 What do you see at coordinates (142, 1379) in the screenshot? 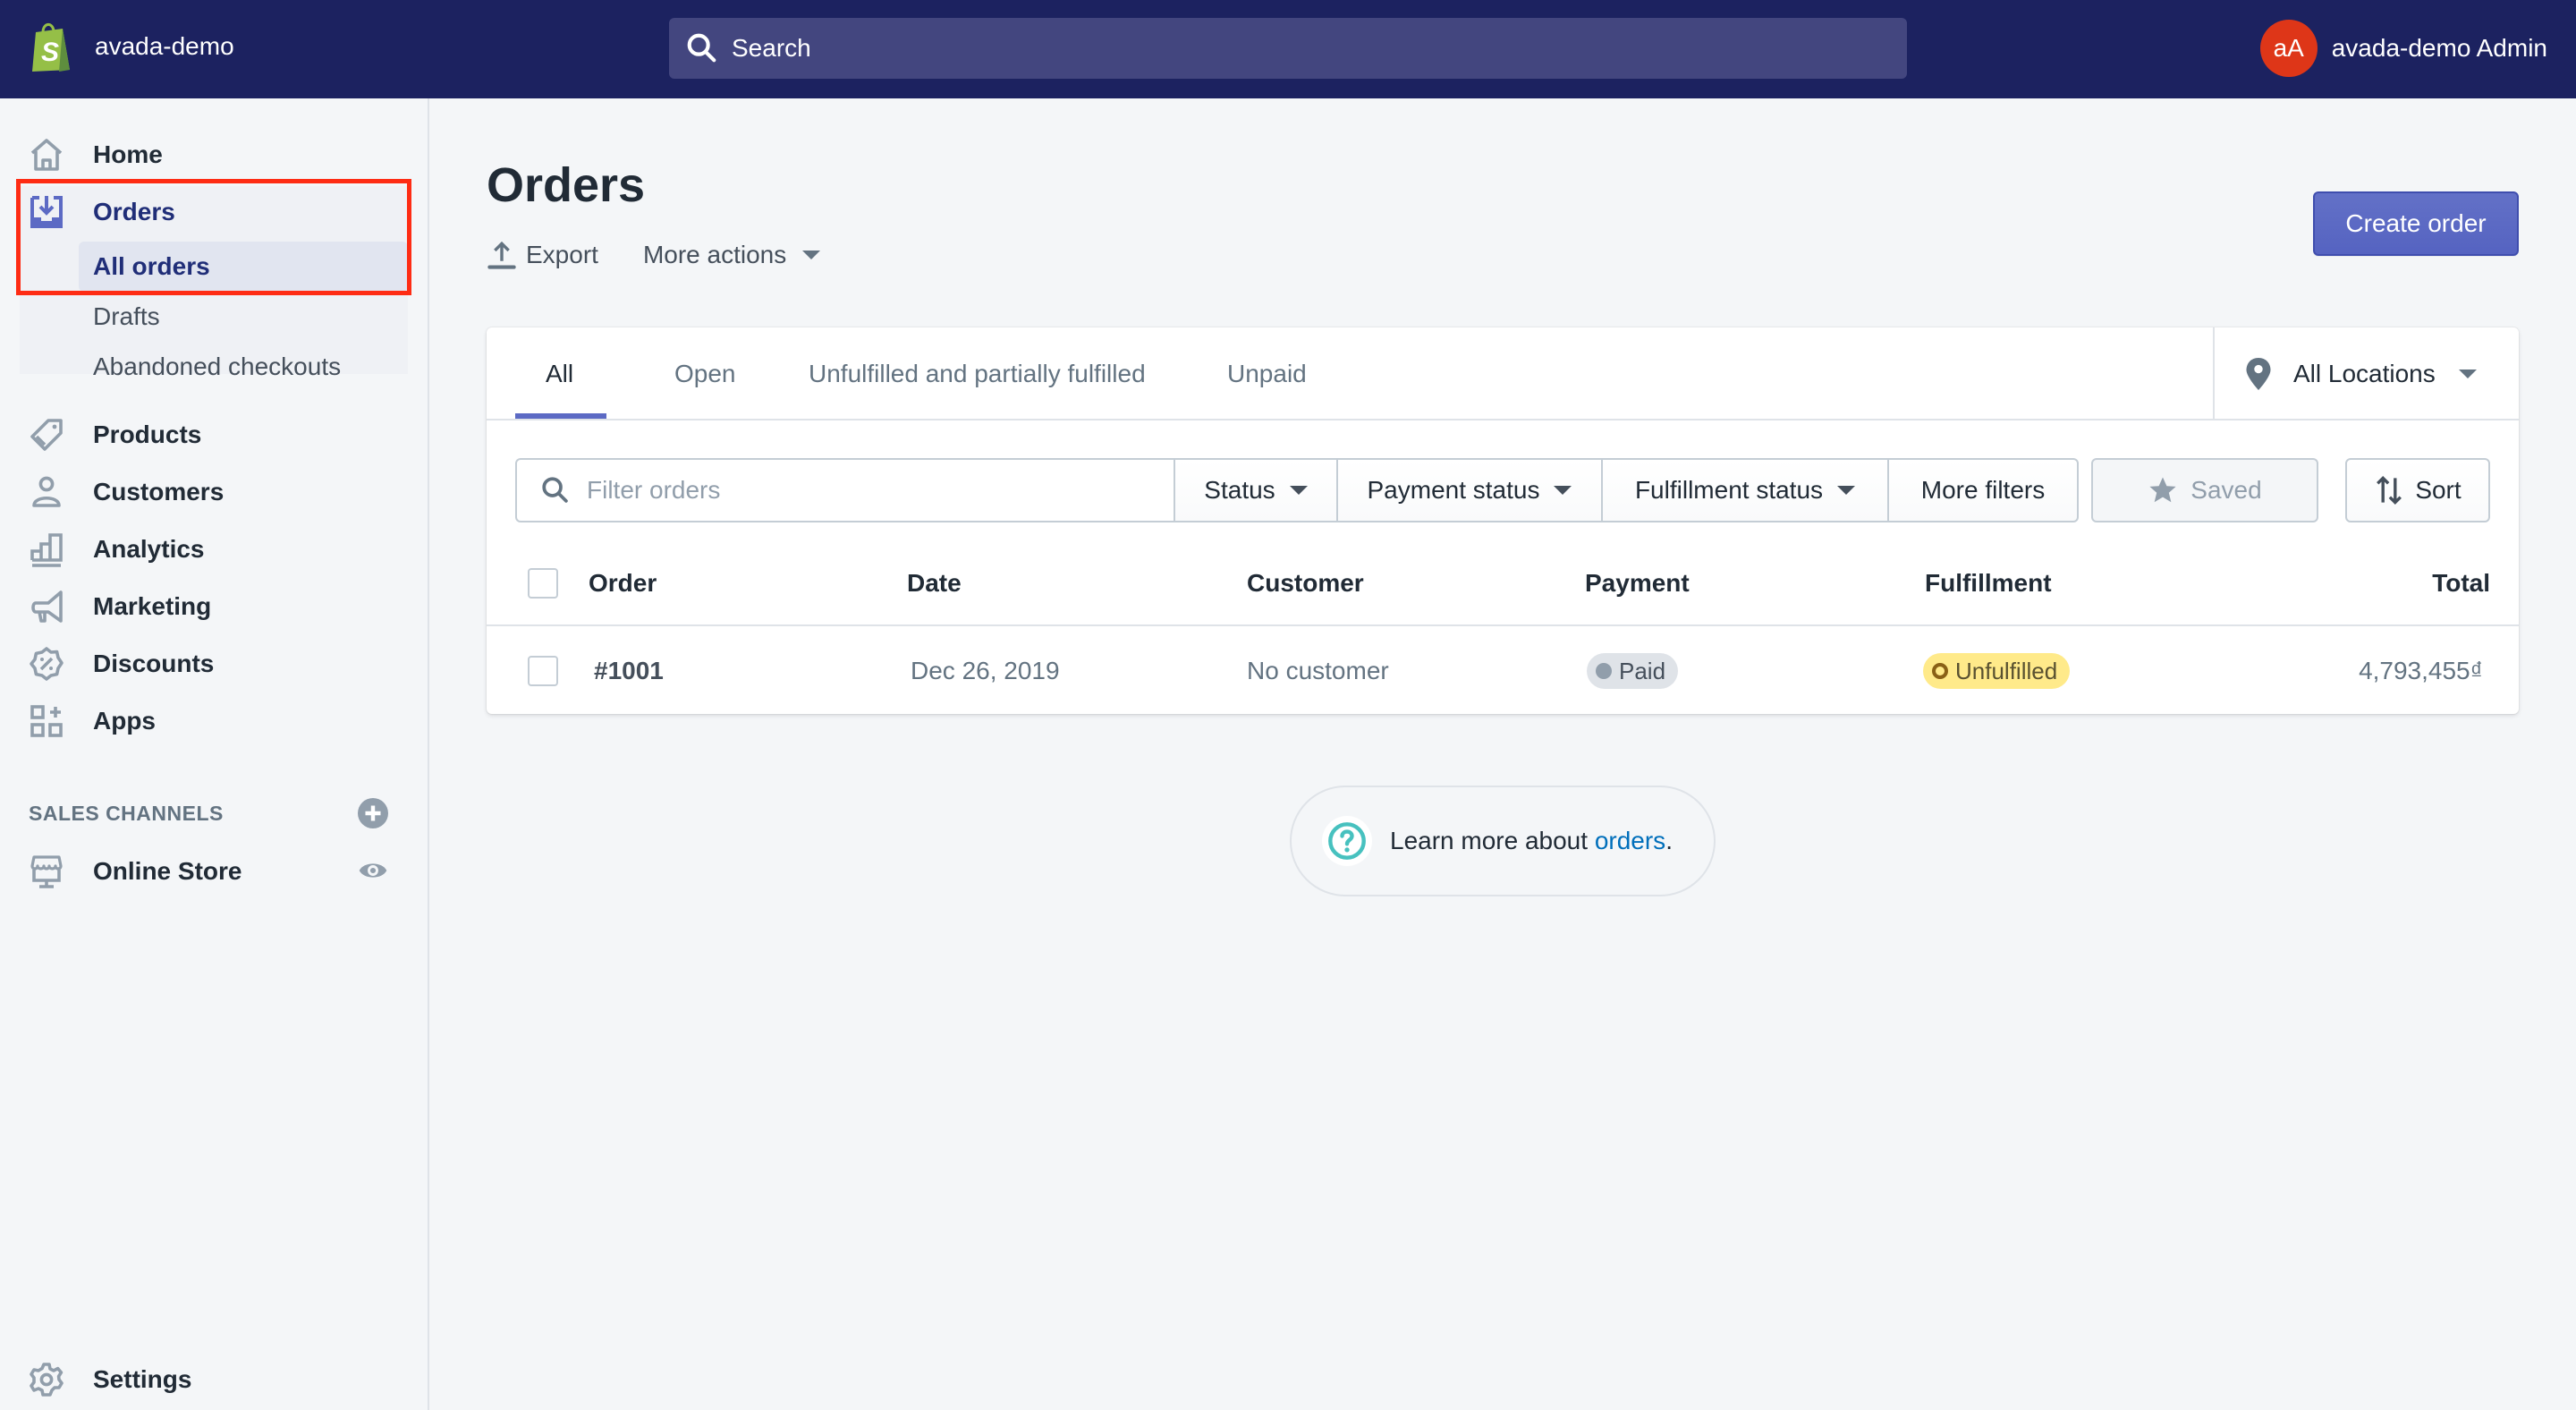
I see `sidebar-item-label: Settings` at bounding box center [142, 1379].